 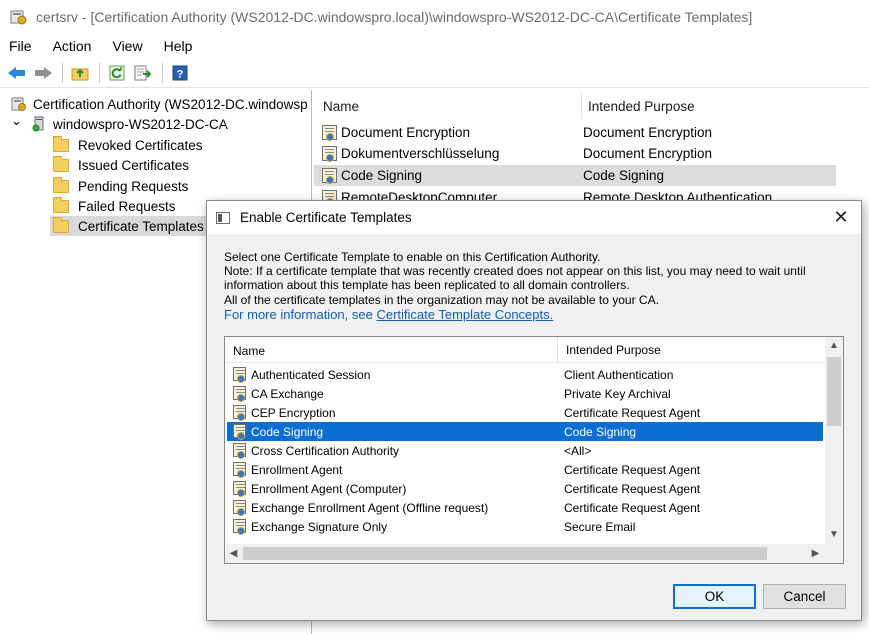 What do you see at coordinates (648, 153) in the screenshot?
I see `template-purpose: Document Encryption` at bounding box center [648, 153].